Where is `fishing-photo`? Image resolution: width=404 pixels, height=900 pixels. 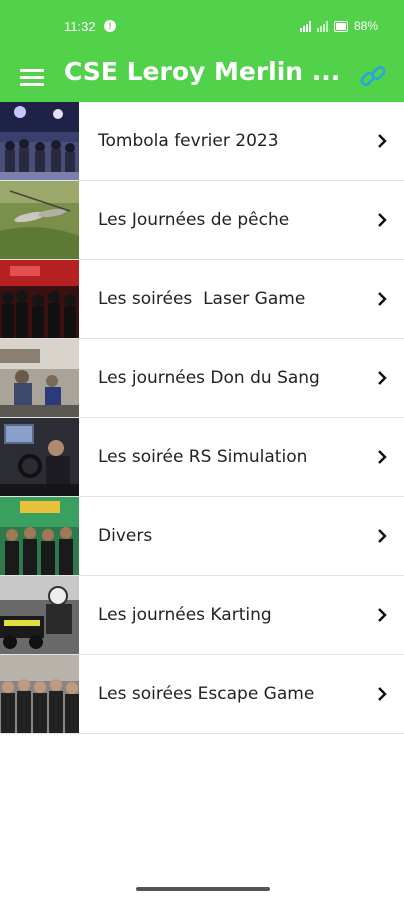
fishing-photo is located at coordinates (39, 220).